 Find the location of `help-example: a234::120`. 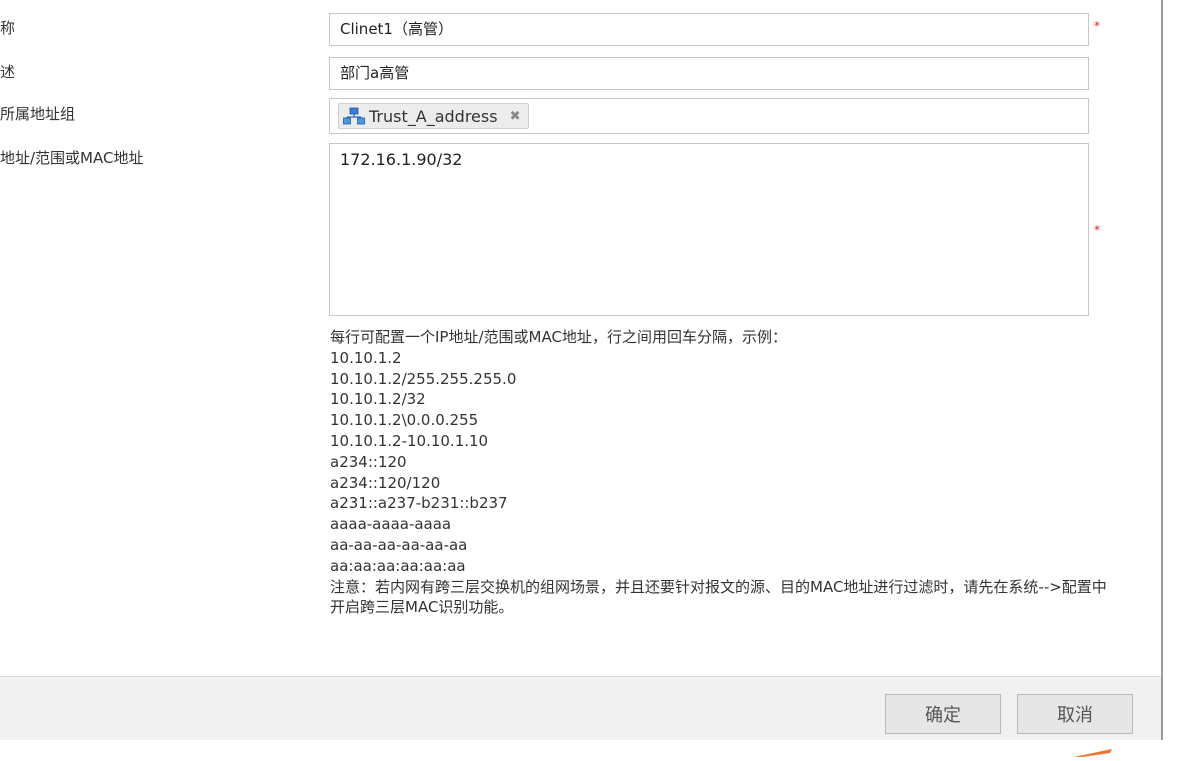

help-example: a234::120 is located at coordinates (368, 461).